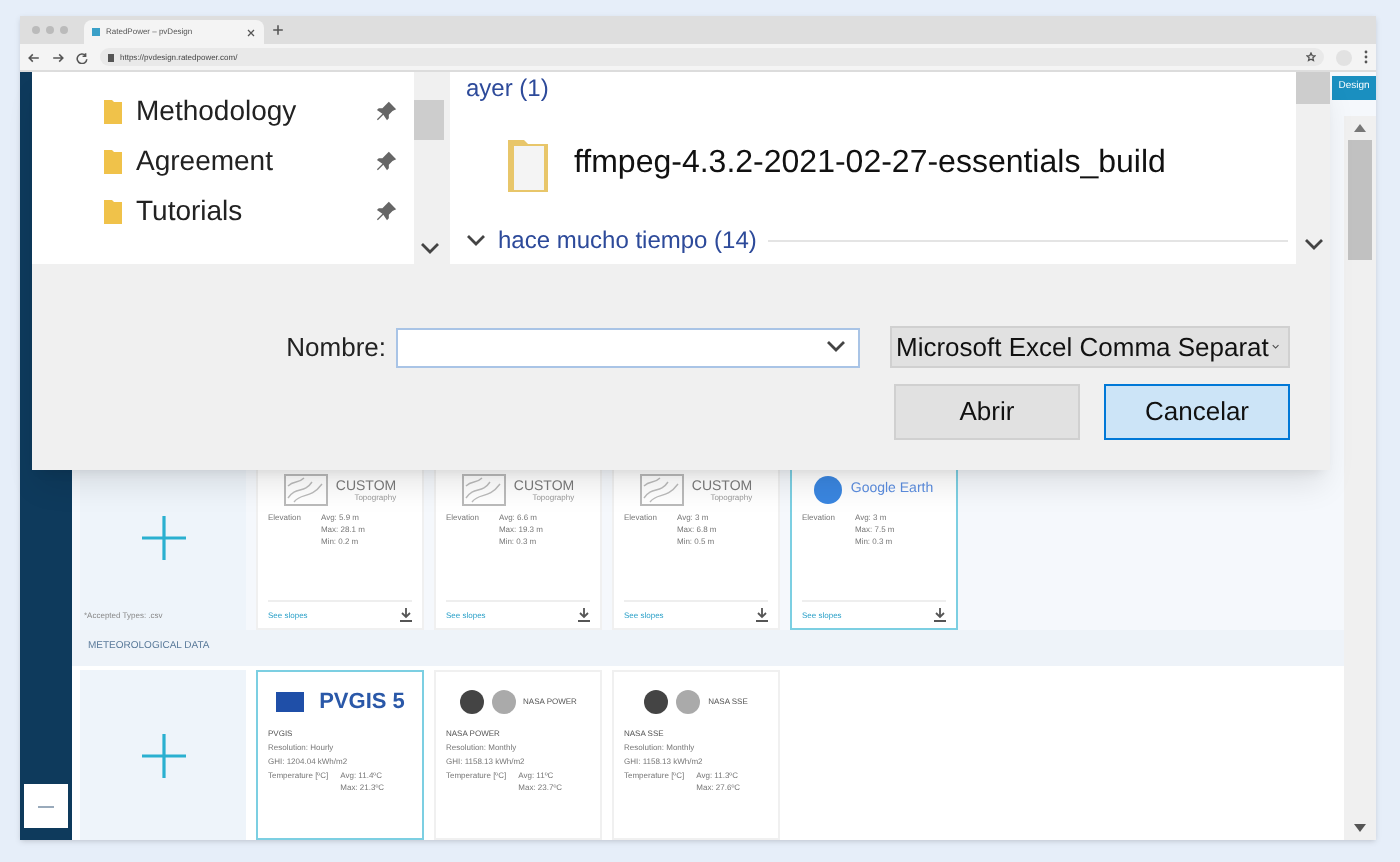 The image size is (1400, 862). What do you see at coordinates (1197, 412) in the screenshot?
I see `dialog-button: Cancelar` at bounding box center [1197, 412].